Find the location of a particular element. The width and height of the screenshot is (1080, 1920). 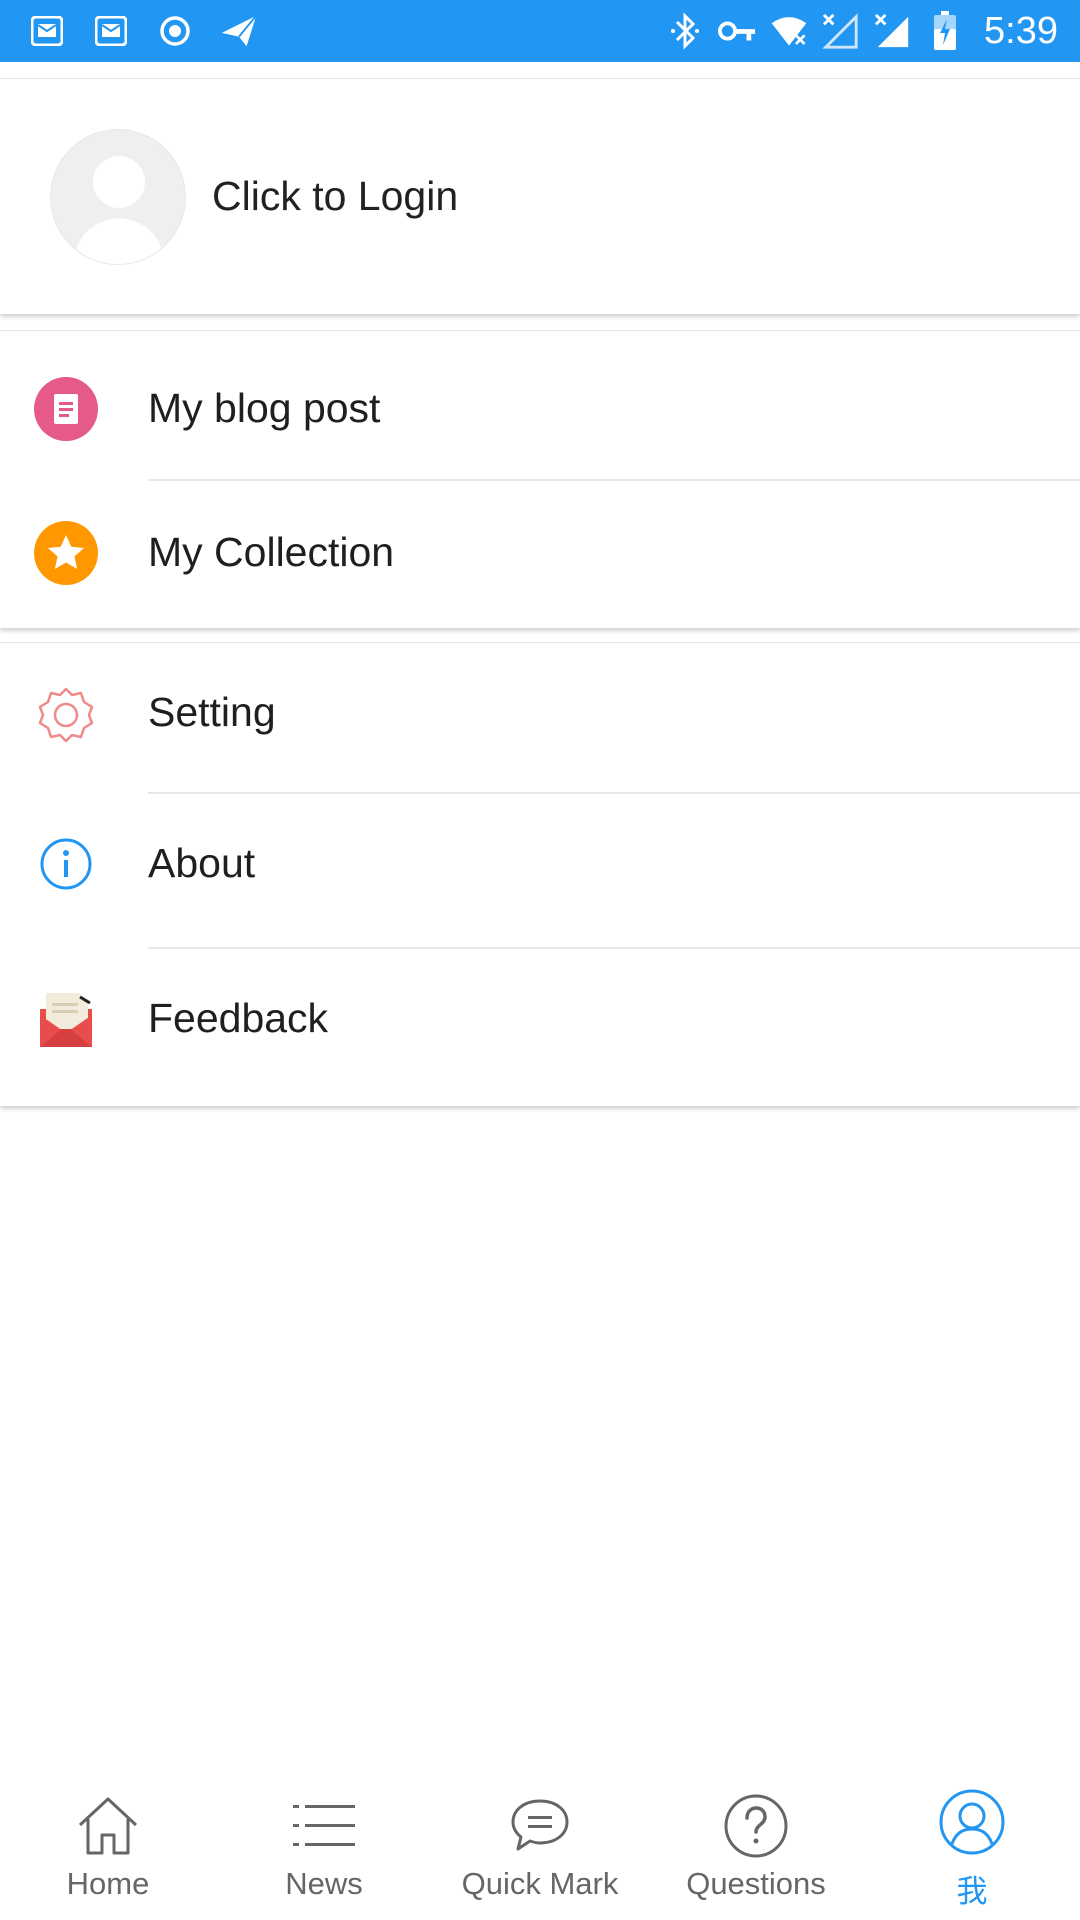

menu-item-label: My Collection is located at coordinates (271, 552).